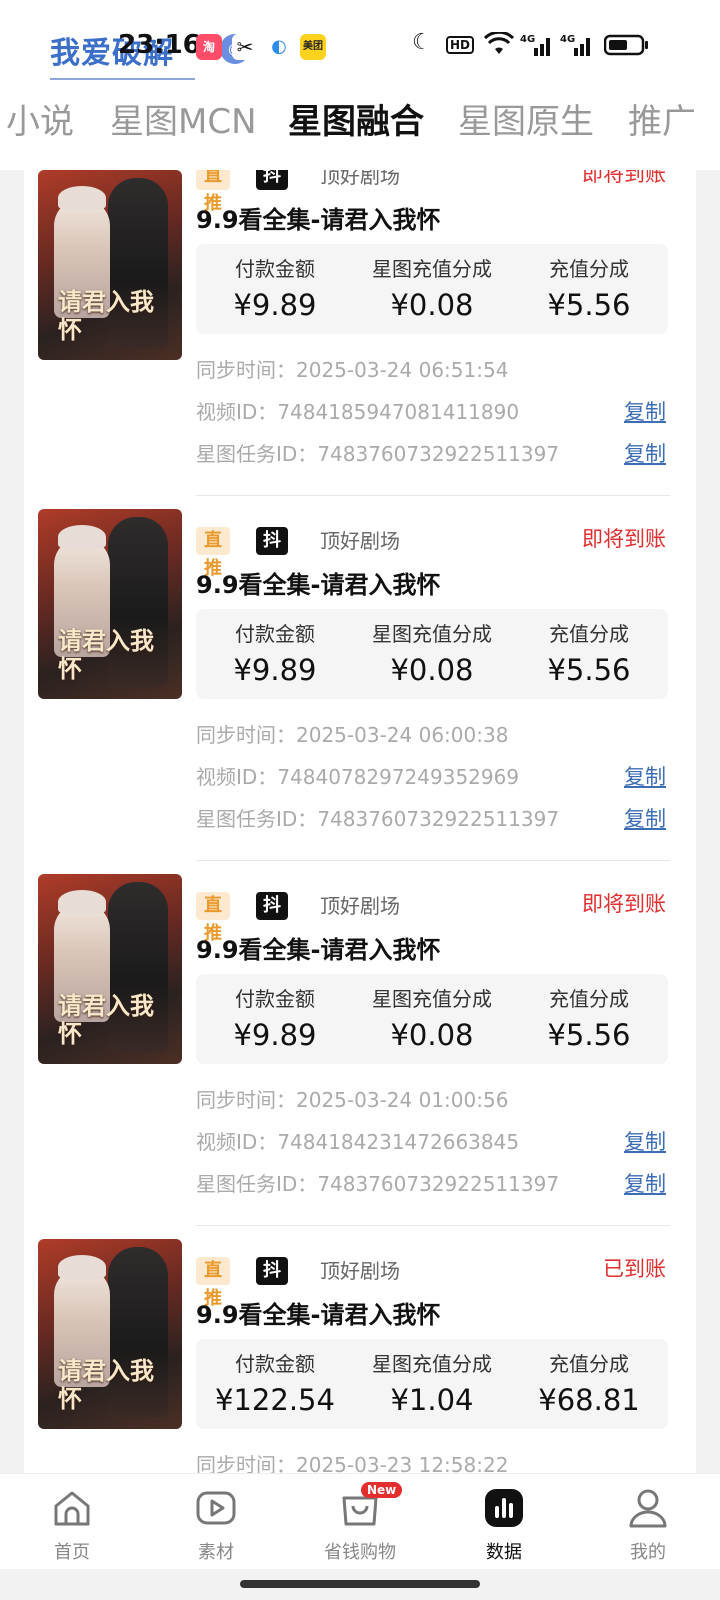 The height and width of the screenshot is (1600, 720). I want to click on user-icon, so click(648, 1508).